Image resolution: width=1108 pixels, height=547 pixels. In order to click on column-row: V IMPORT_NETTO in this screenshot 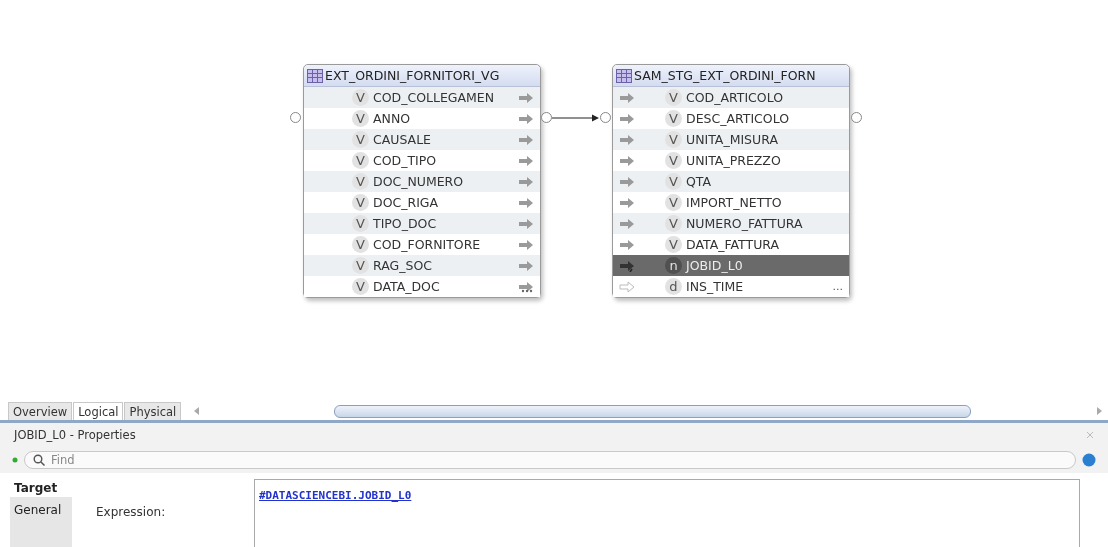, I will do `click(731, 202)`.